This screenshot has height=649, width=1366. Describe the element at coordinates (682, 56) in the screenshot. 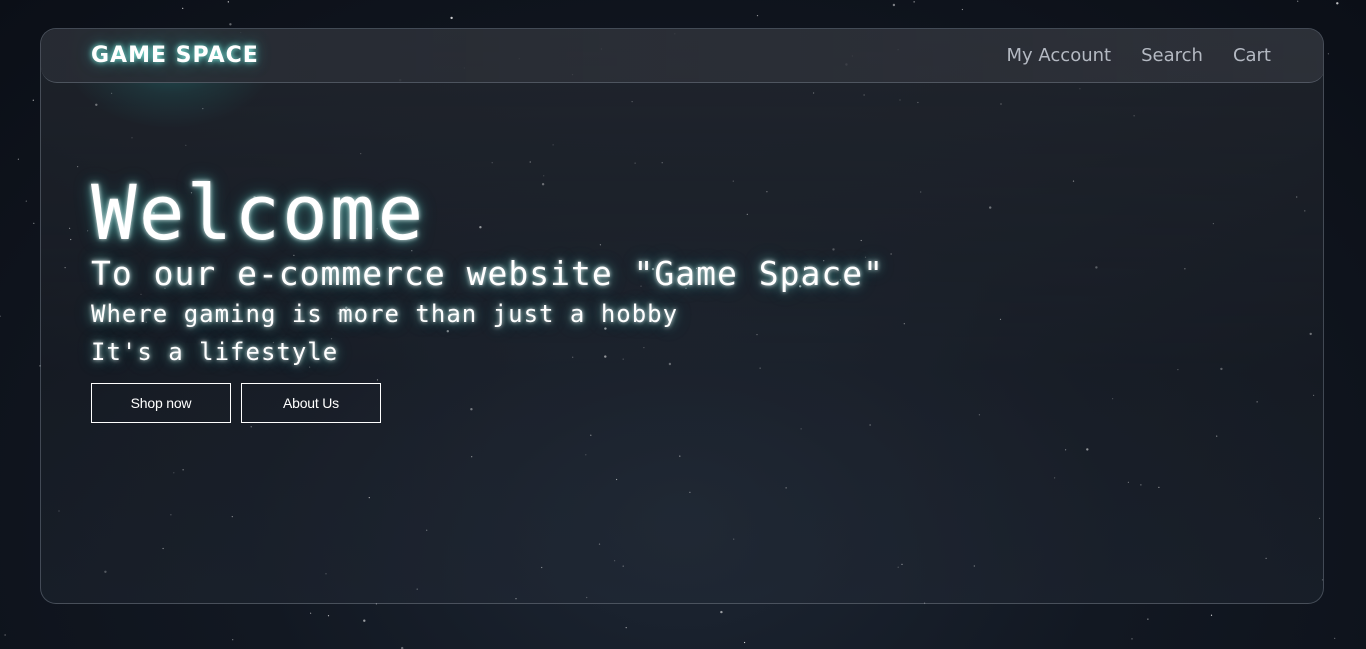

I see `navbar: GAME SPACE My Account Search Cart` at that location.